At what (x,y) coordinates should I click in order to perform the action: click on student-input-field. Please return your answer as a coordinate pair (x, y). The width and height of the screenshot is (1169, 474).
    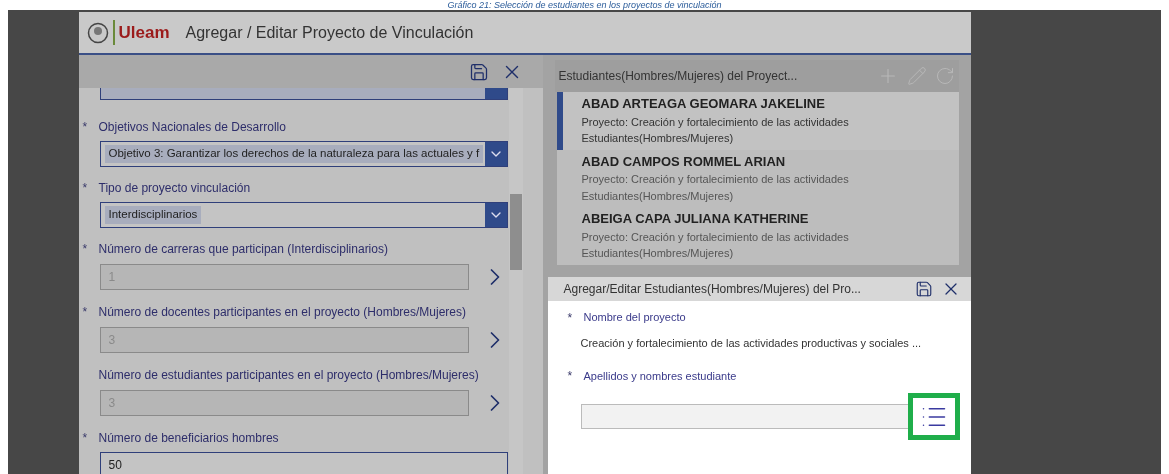
    Looking at the image, I should click on (745, 416).